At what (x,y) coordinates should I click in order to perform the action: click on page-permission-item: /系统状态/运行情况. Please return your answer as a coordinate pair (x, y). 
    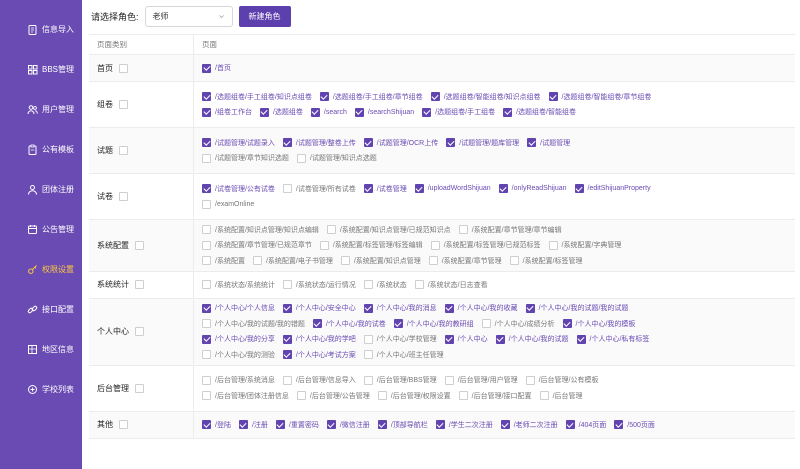
    Looking at the image, I should click on (319, 285).